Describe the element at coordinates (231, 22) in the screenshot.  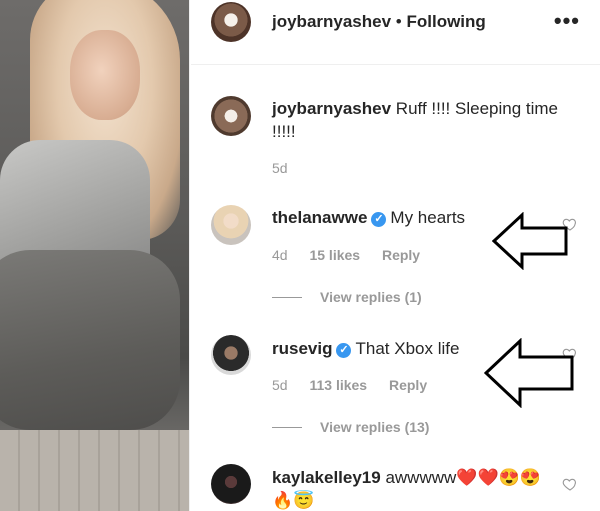
I see `header-avatar` at that location.